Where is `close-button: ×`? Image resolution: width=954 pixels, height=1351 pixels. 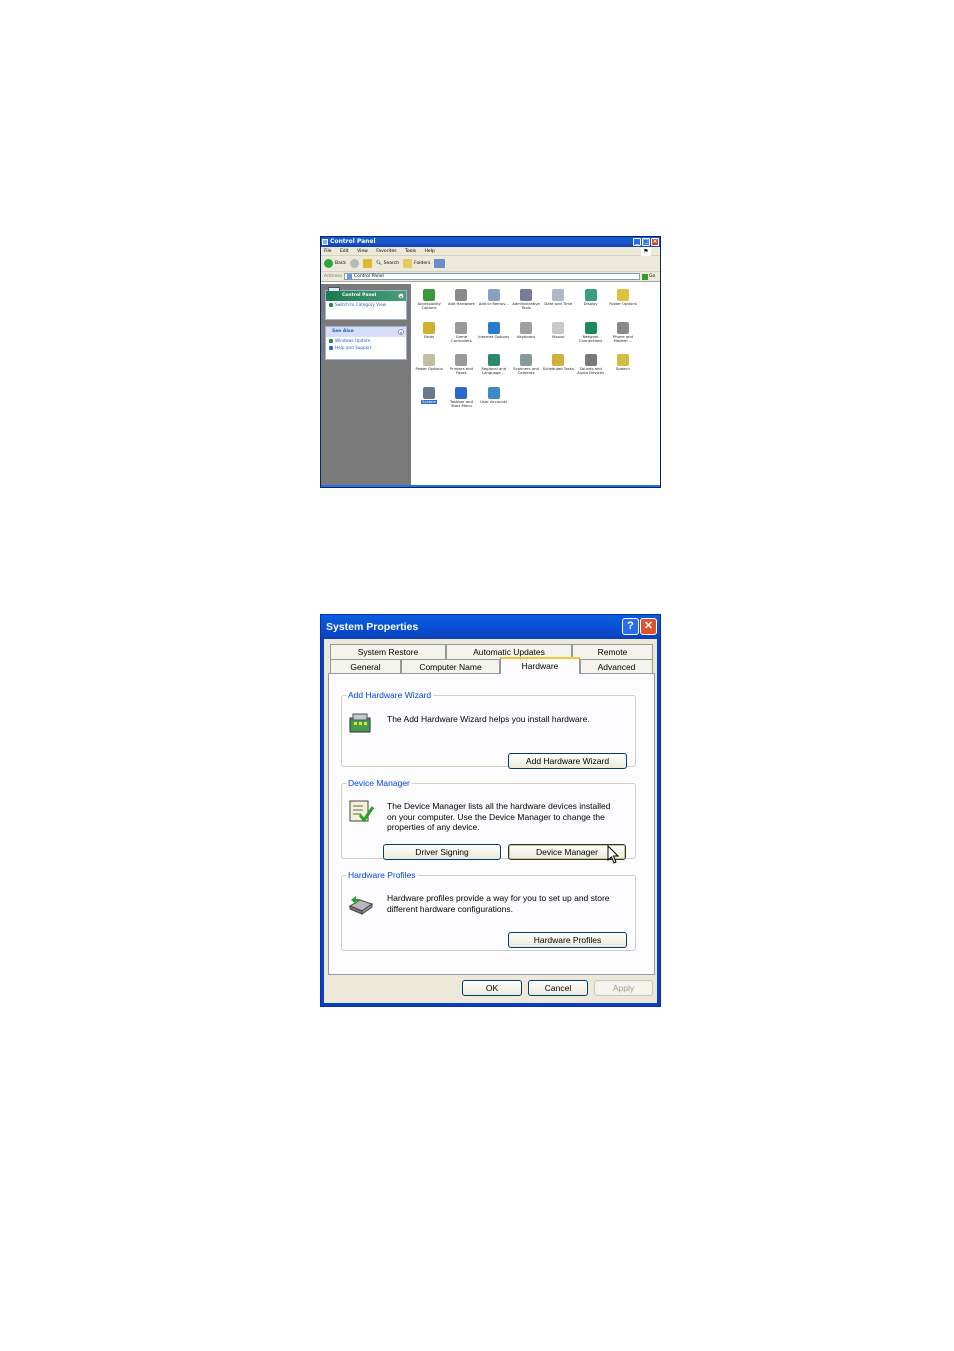 close-button: × is located at coordinates (655, 242).